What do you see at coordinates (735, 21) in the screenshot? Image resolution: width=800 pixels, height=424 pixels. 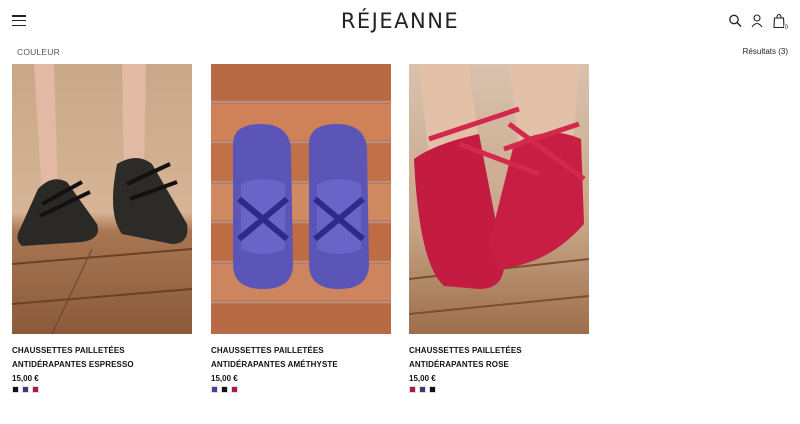 I see `search-icon` at bounding box center [735, 21].